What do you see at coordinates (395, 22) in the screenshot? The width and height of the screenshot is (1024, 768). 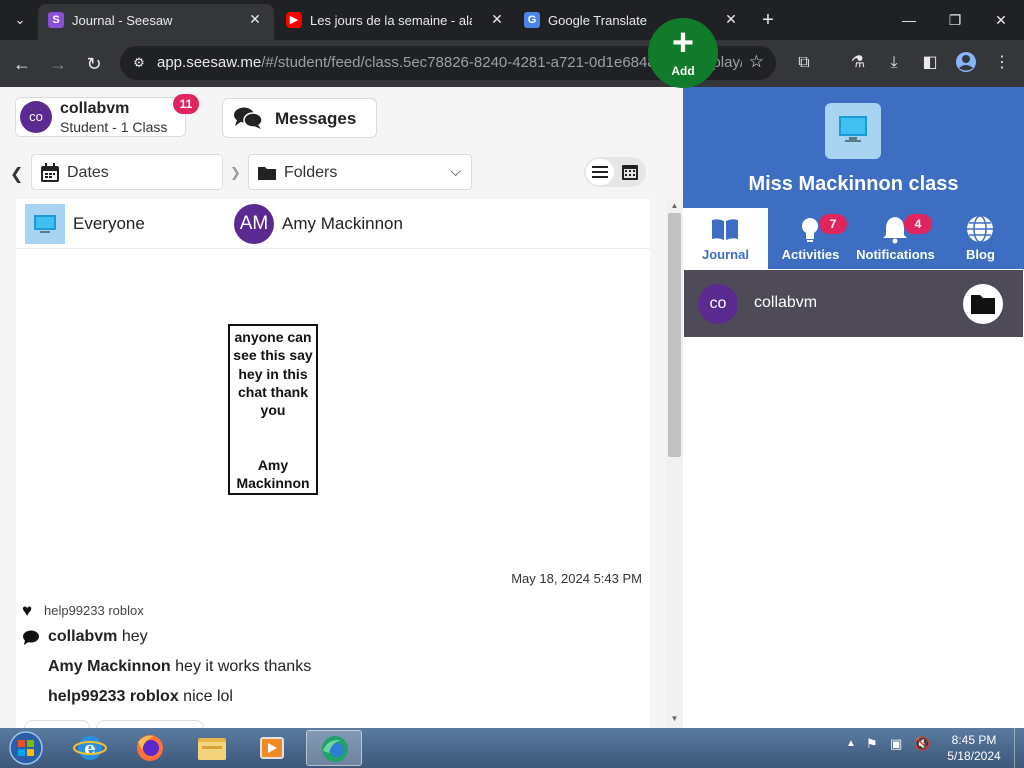 I see `tab-youtube: ▶ Les jours de la semaine - alain ✕` at bounding box center [395, 22].